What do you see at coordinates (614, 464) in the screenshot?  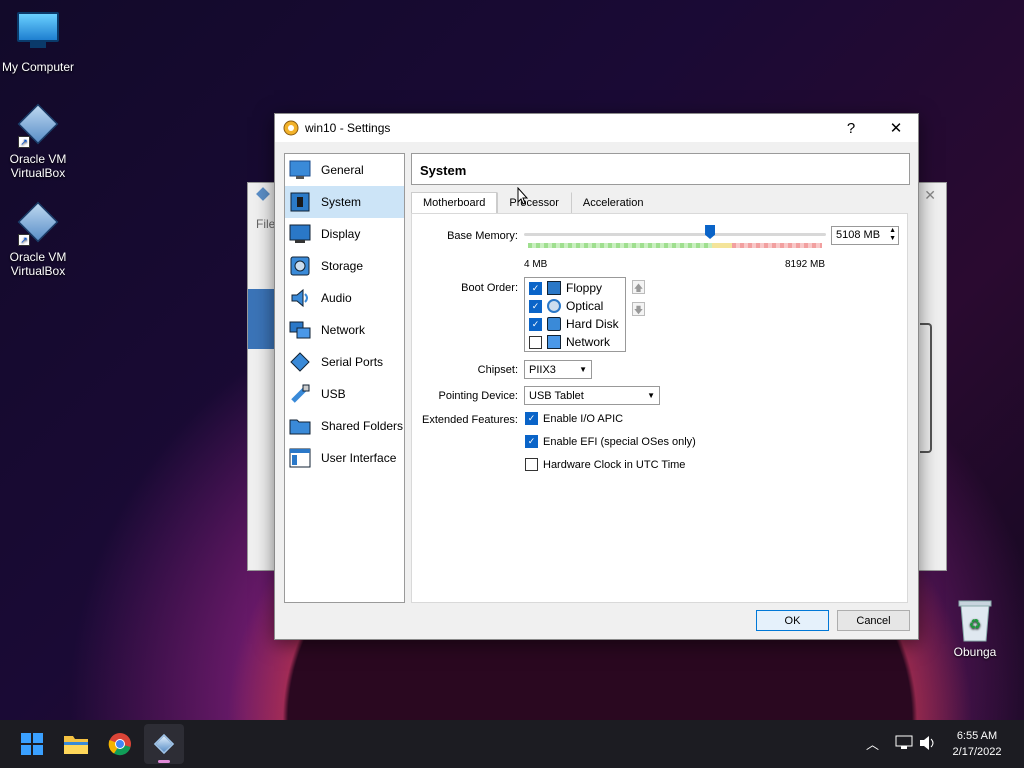 I see `feature-label: Hardware Clock in UTC Time` at bounding box center [614, 464].